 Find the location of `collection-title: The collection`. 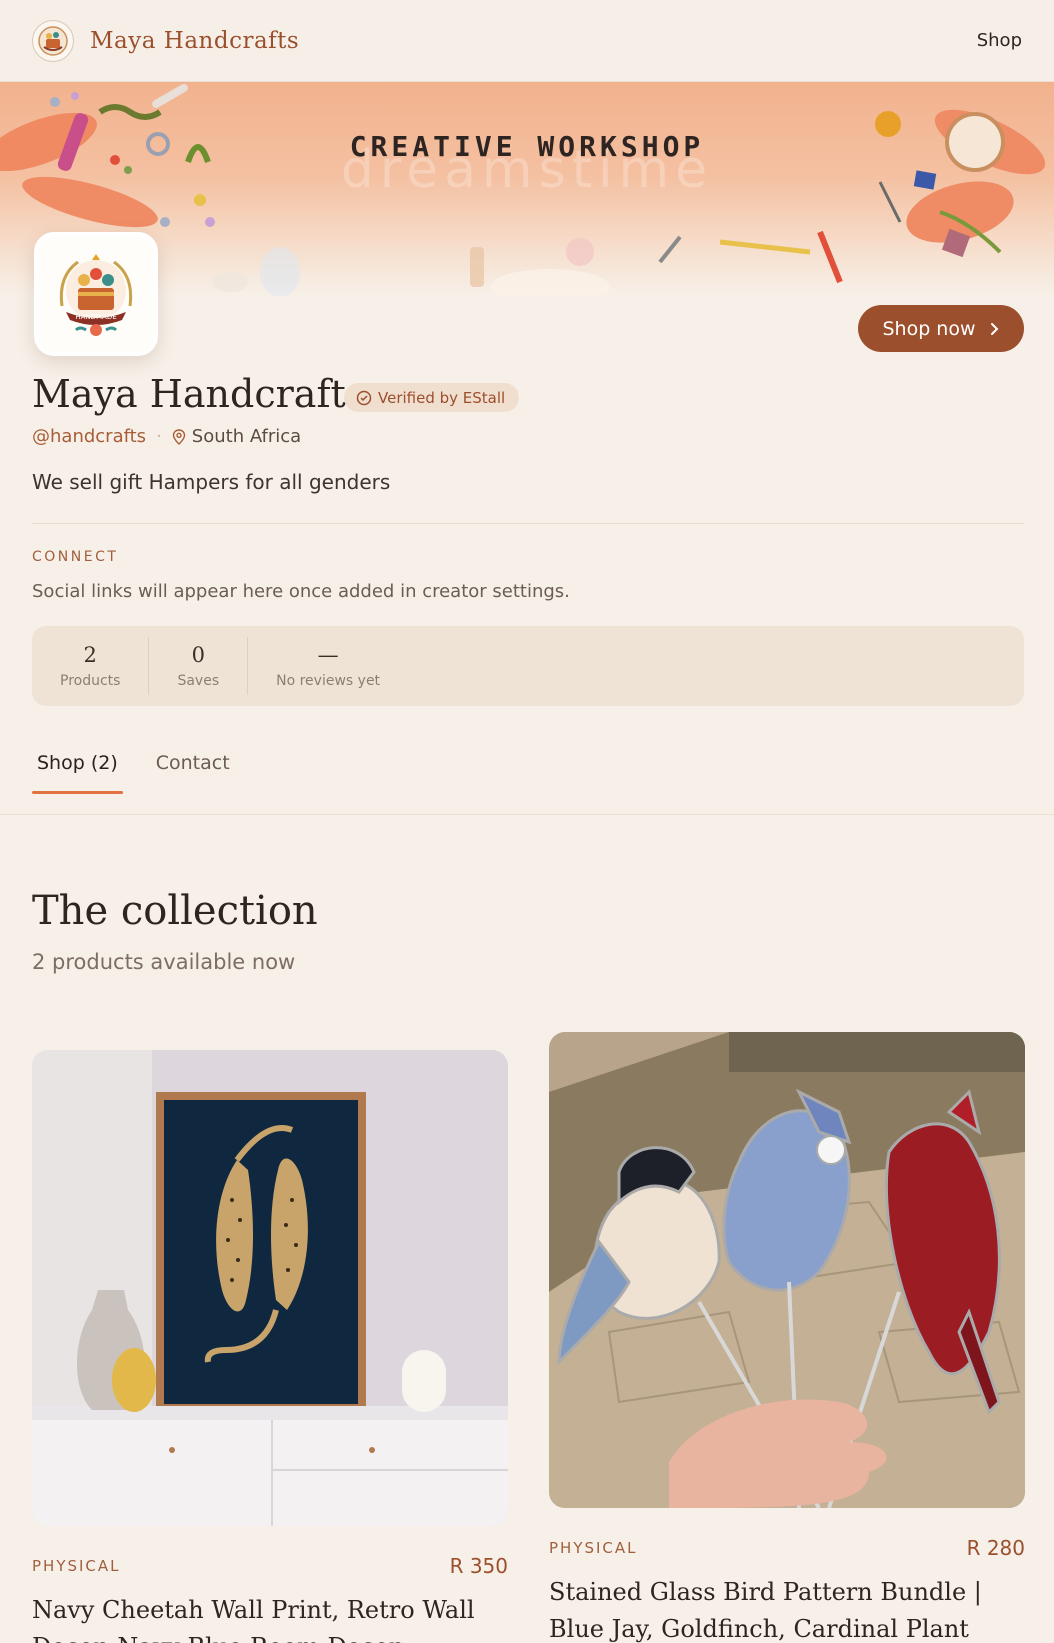

collection-title: The collection is located at coordinates (175, 911).